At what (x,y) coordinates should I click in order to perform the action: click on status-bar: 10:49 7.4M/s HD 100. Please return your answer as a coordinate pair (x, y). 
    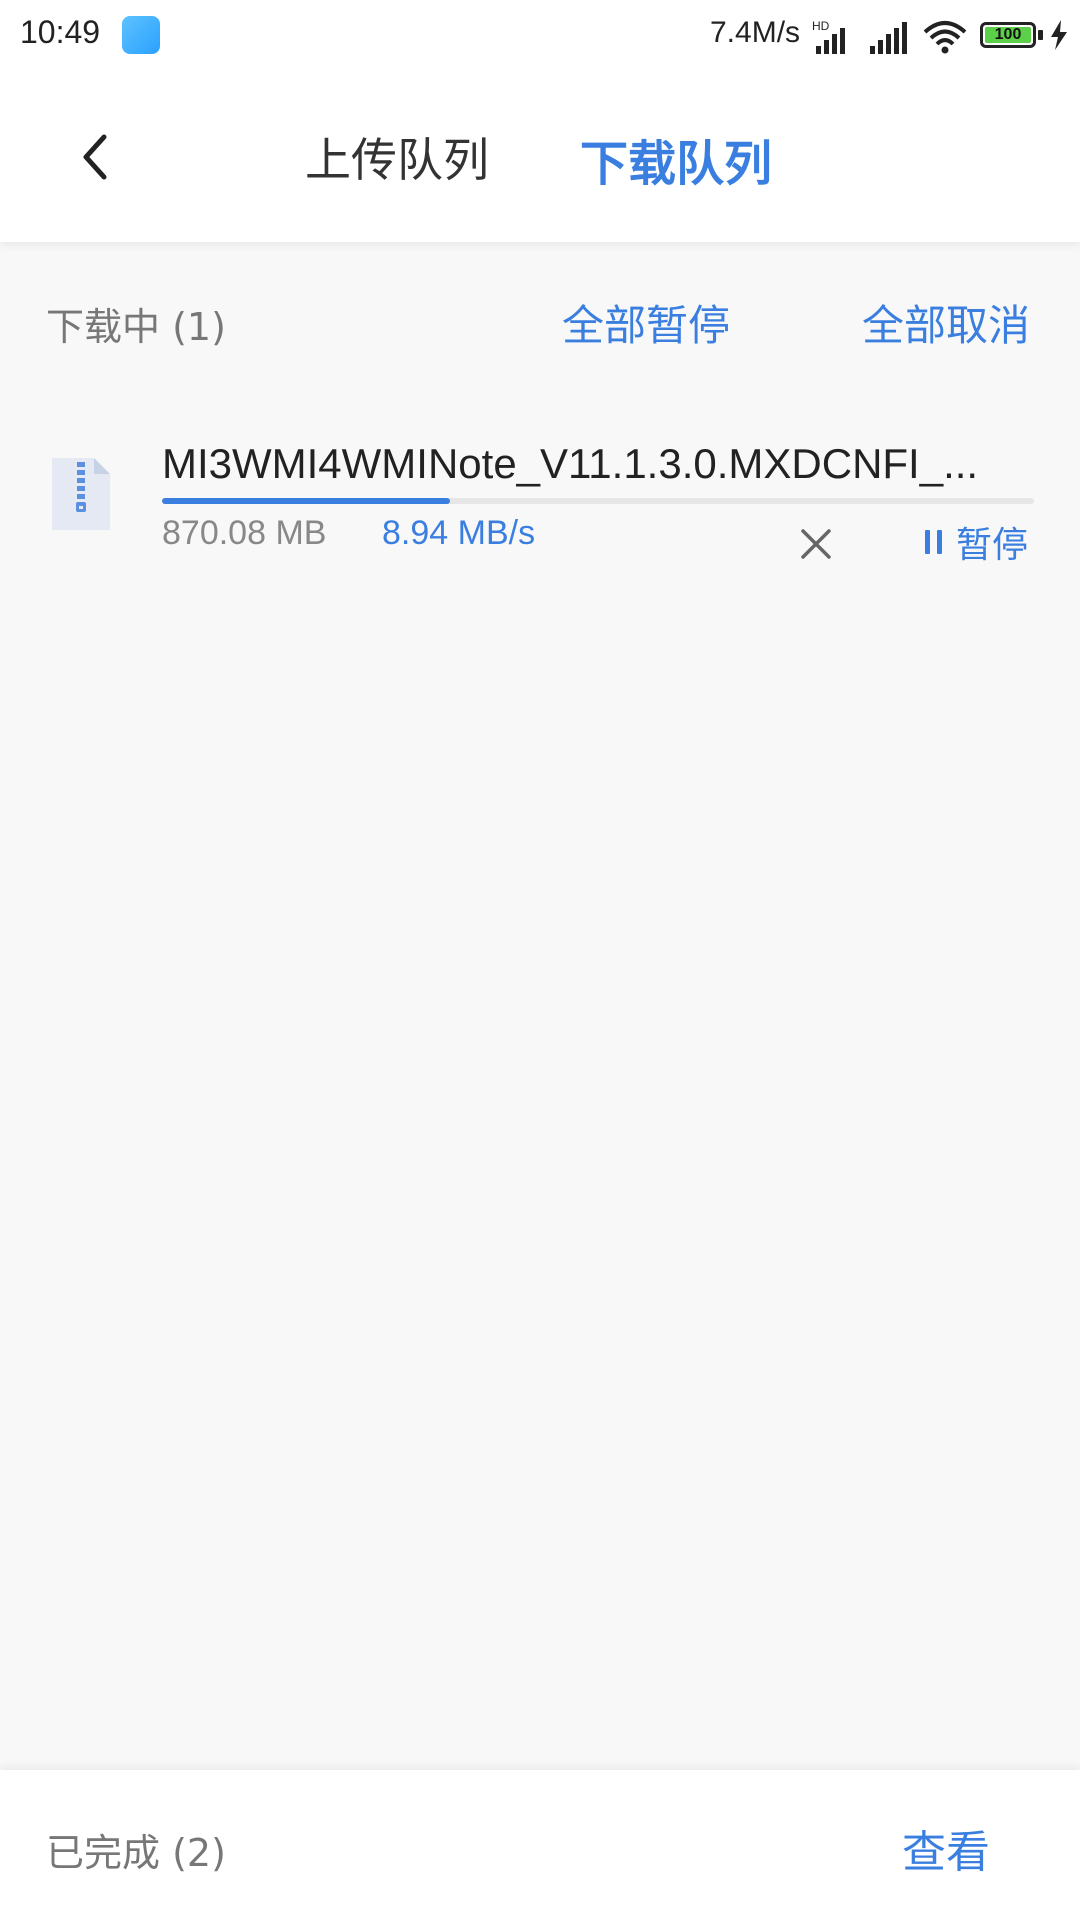
    Looking at the image, I should click on (540, 36).